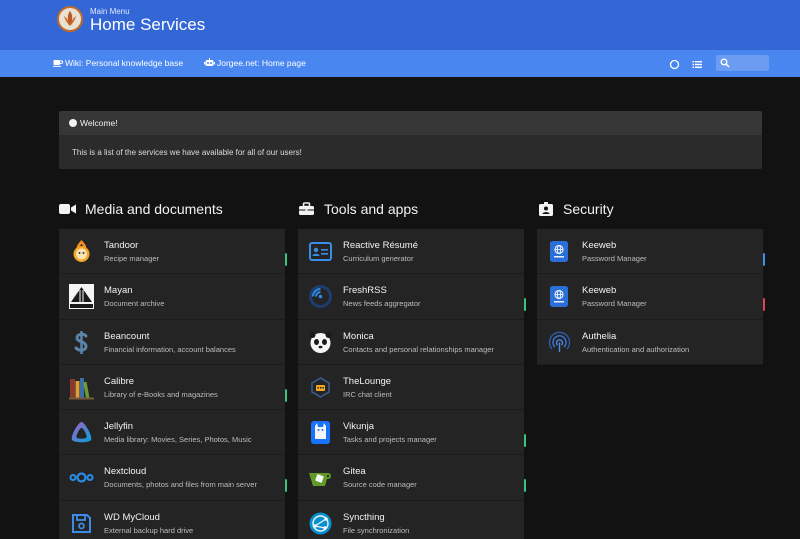 The width and height of the screenshot is (800, 539). I want to click on service-name: Syncthing, so click(364, 517).